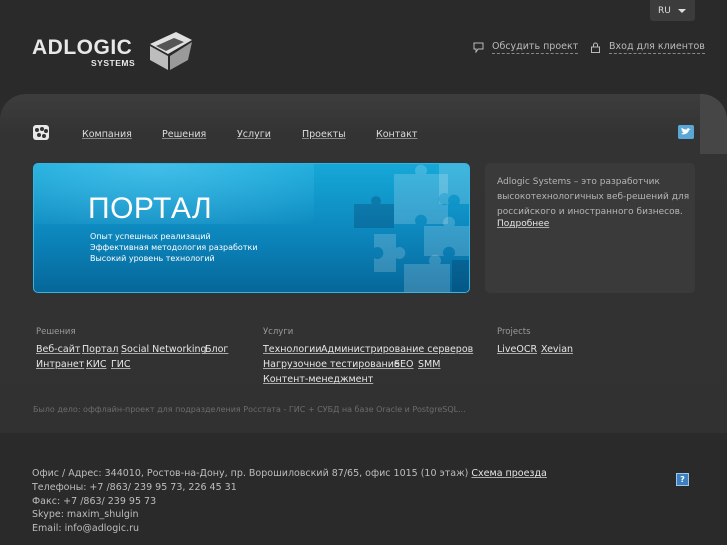 This screenshot has height=545, width=727. Describe the element at coordinates (254, 134) in the screenshot. I see `nav-services: Услуги` at that location.